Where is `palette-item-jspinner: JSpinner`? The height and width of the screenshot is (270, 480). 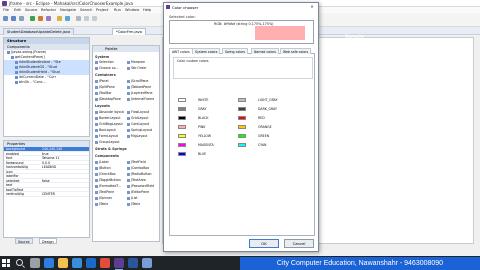 palette-item-jspinner: JSpinner is located at coordinates (103, 198).